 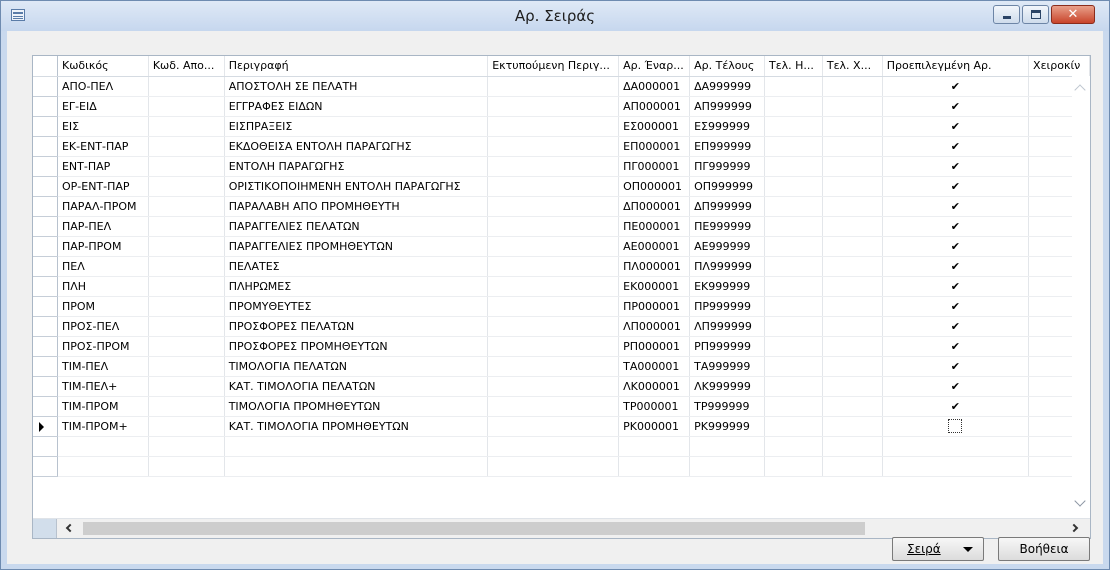 What do you see at coordinates (356, 86) in the screenshot?
I see `cell-desc: ΑΠΟΣΤΟΛΗ ΣΕ ΠΕΛΑΤΗ` at bounding box center [356, 86].